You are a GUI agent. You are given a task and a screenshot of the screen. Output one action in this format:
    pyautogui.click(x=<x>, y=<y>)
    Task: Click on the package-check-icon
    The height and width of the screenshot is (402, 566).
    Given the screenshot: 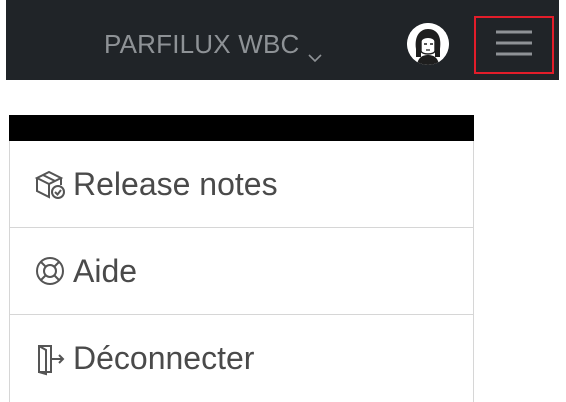 What is the action you would take?
    pyautogui.click(x=50, y=184)
    